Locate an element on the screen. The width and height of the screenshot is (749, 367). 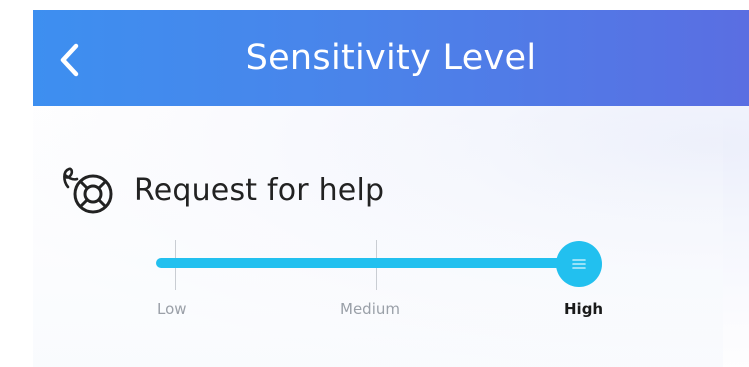
setting-row: Request for help is located at coordinates (222, 190).